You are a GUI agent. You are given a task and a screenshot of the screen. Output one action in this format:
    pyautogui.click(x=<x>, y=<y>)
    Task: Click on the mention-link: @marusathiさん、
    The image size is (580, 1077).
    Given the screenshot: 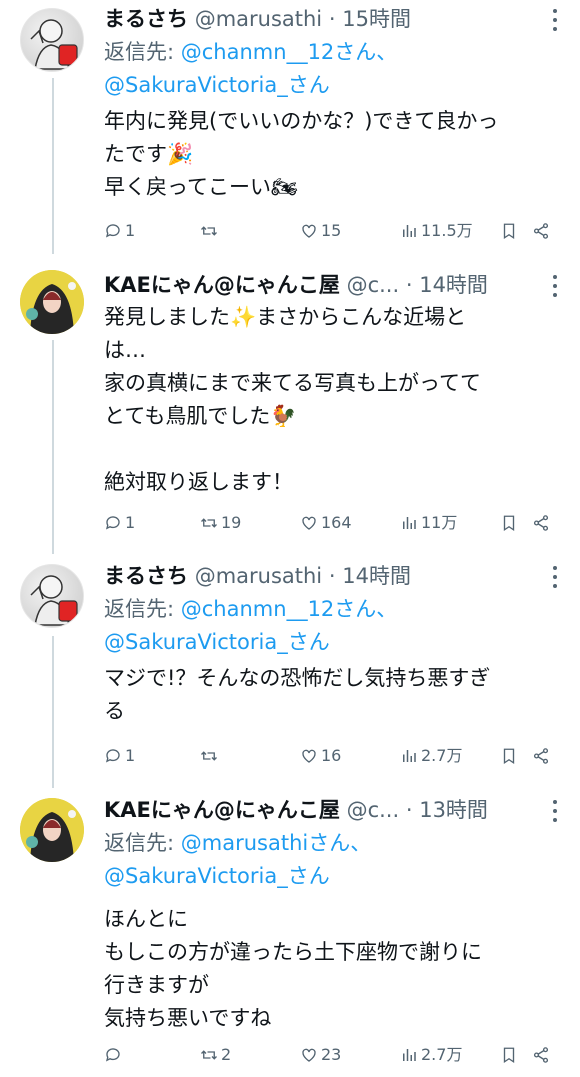 What is the action you would take?
    pyautogui.click(x=276, y=843)
    